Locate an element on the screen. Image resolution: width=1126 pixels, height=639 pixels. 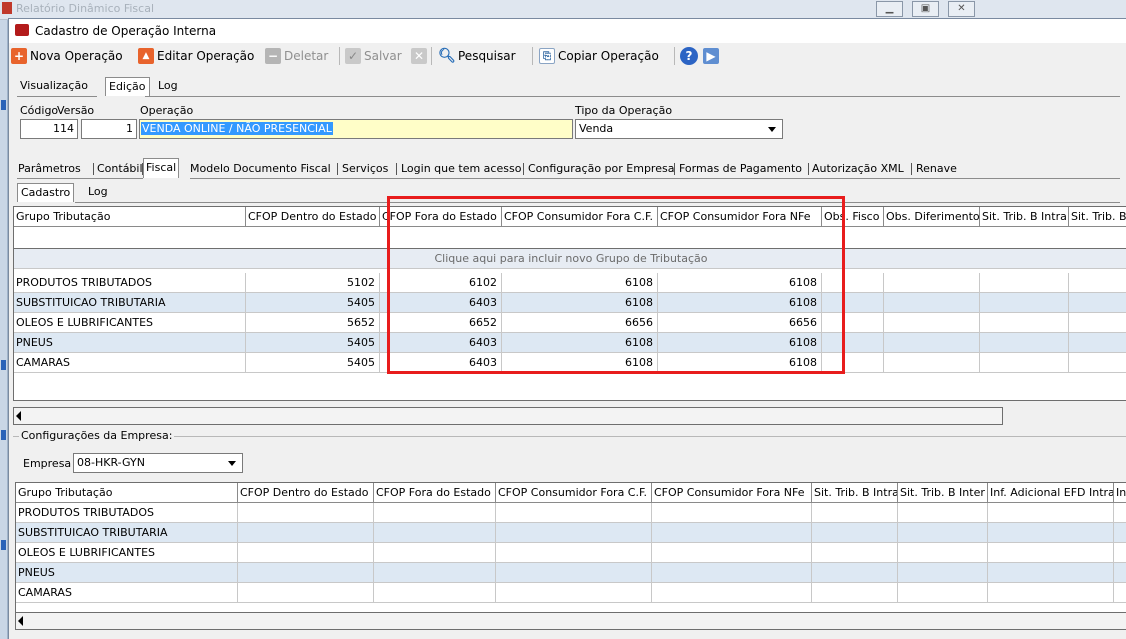
edit-operation-button: ▲ Editar Operação is located at coordinates (196, 56).